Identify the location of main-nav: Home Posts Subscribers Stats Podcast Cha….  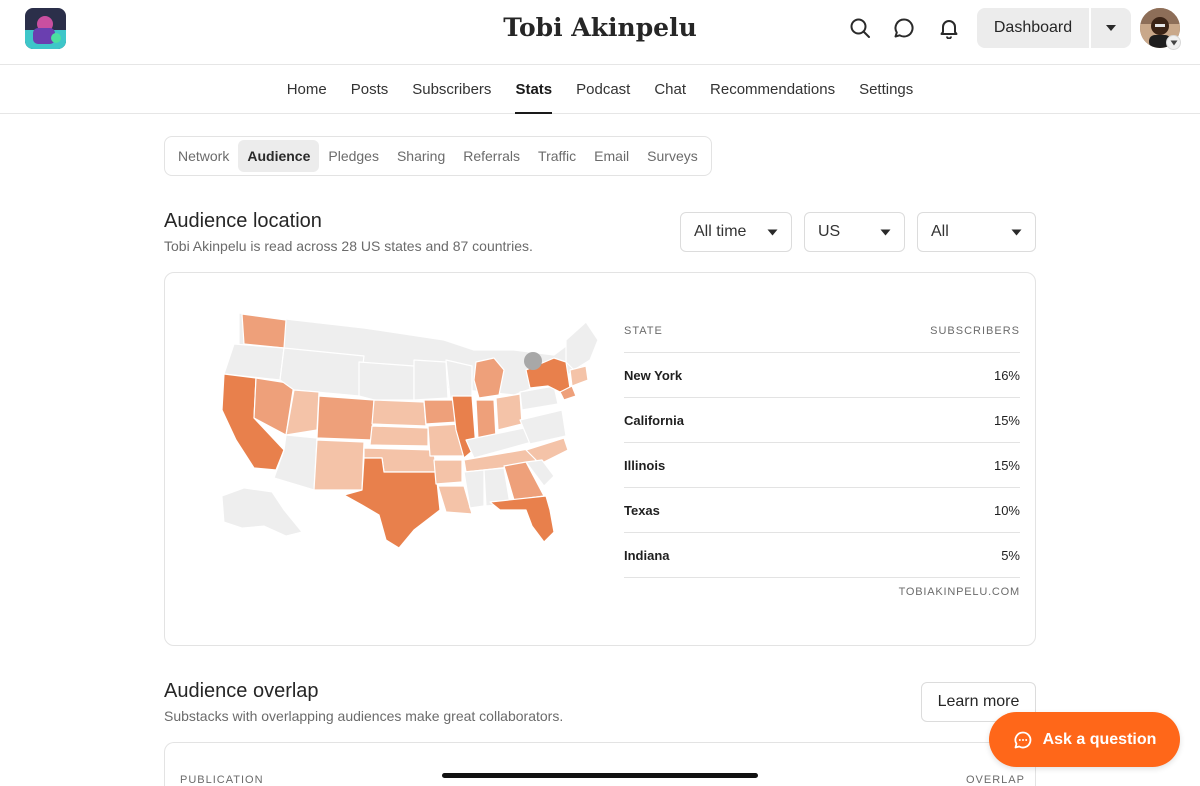
(600, 90).